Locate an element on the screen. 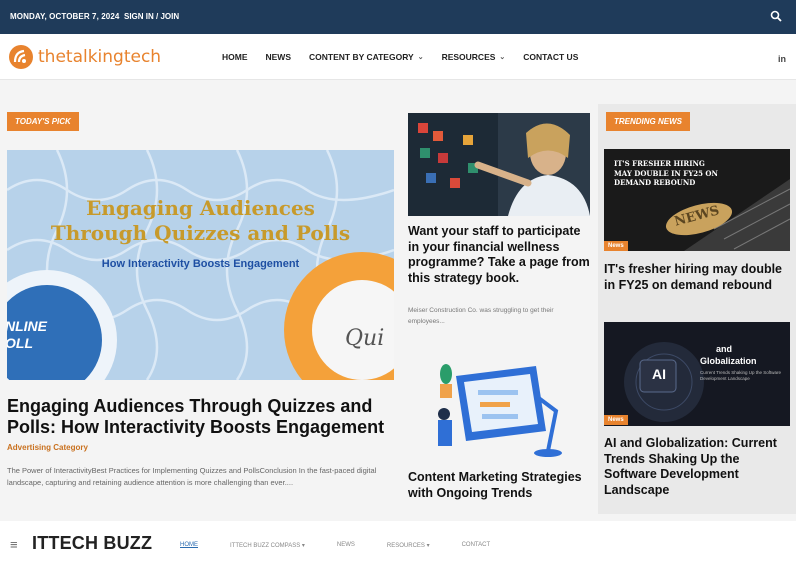 Image resolution: width=796 pixels, height=563 pixels. image-headline-1: Engaging Audiences is located at coordinates (200, 208).